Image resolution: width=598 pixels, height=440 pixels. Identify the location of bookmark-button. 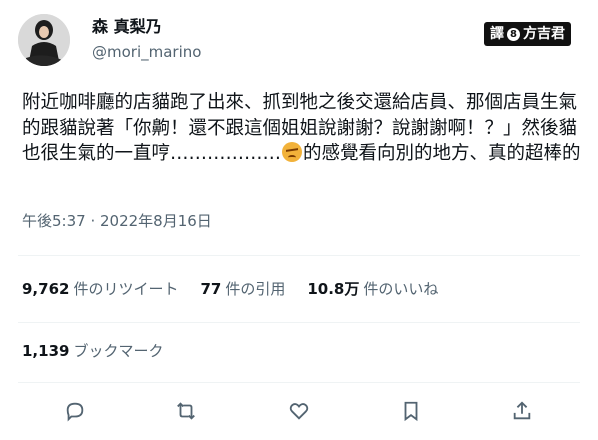
(411, 411).